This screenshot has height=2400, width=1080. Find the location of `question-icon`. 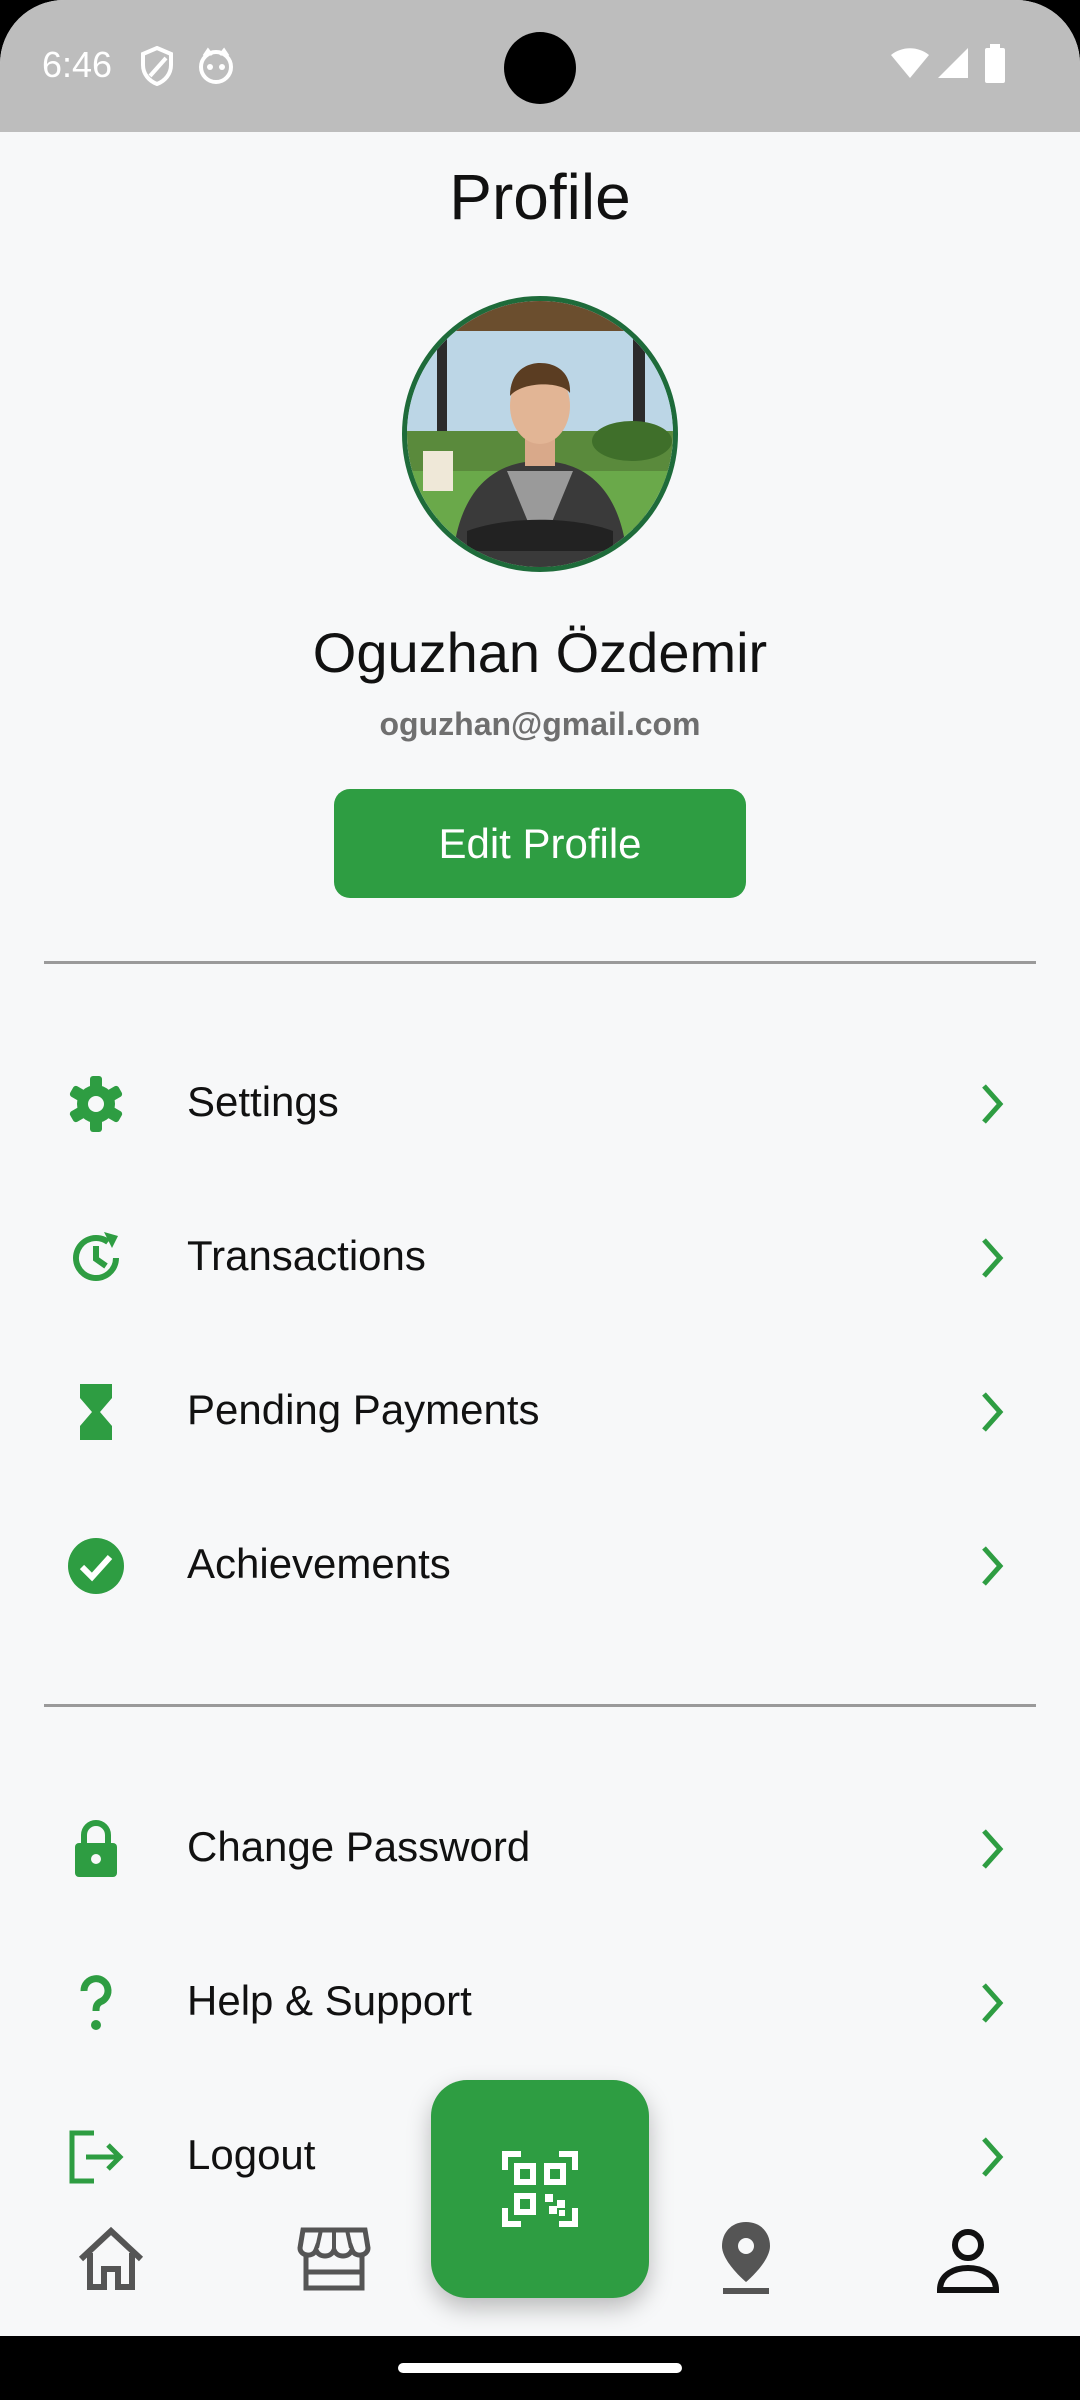

question-icon is located at coordinates (96, 2002).